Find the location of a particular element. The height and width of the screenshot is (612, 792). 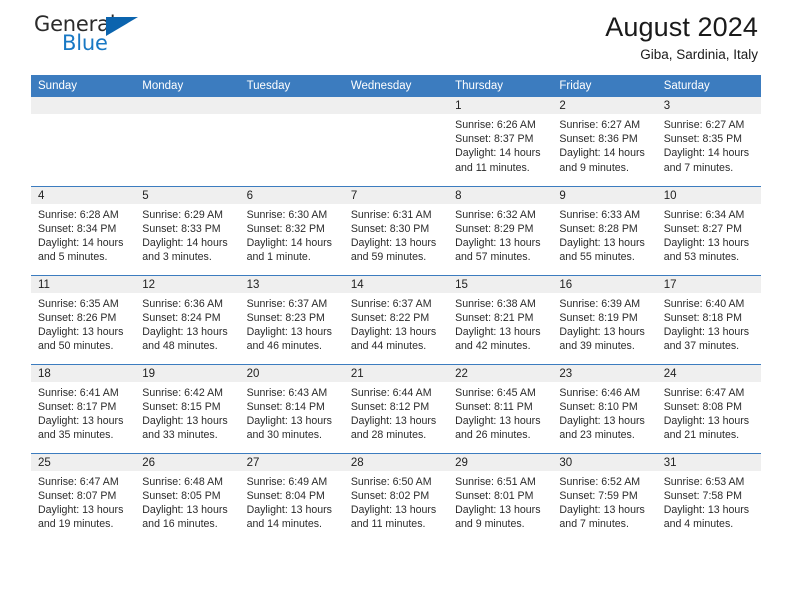

day-number: 23 is located at coordinates (604, 373).